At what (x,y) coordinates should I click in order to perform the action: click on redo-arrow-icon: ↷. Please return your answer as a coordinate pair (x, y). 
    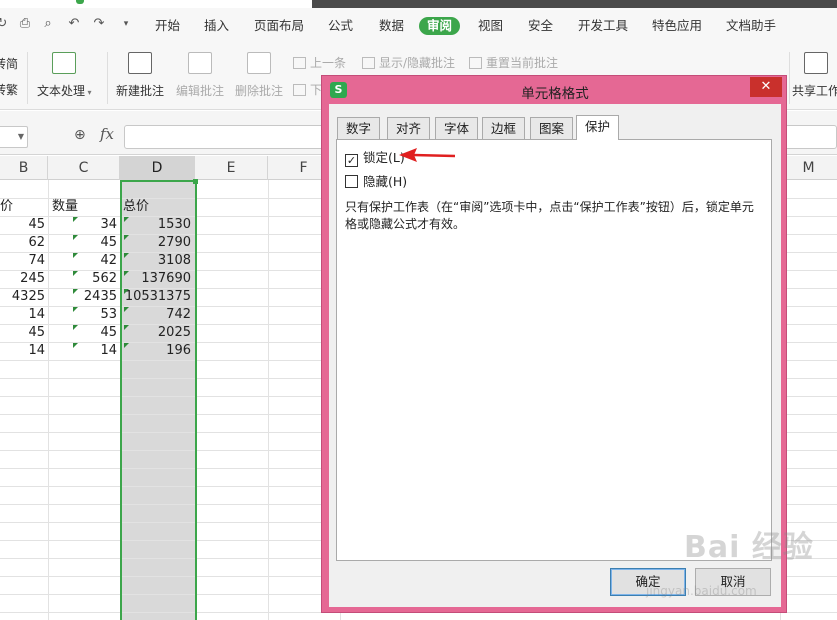
    Looking at the image, I should click on (99, 24).